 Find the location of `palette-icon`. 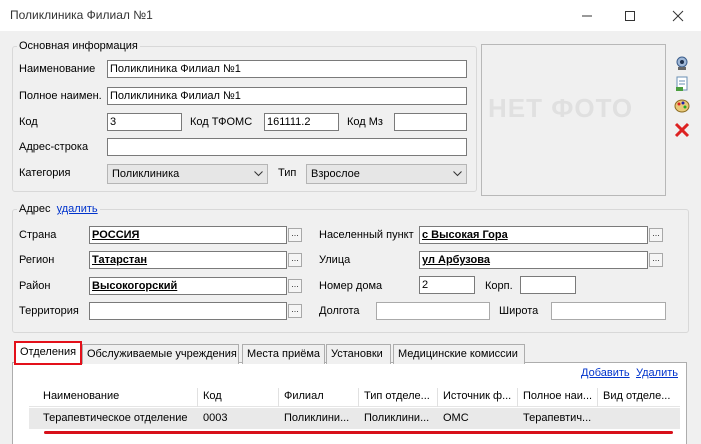

palette-icon is located at coordinates (682, 106).